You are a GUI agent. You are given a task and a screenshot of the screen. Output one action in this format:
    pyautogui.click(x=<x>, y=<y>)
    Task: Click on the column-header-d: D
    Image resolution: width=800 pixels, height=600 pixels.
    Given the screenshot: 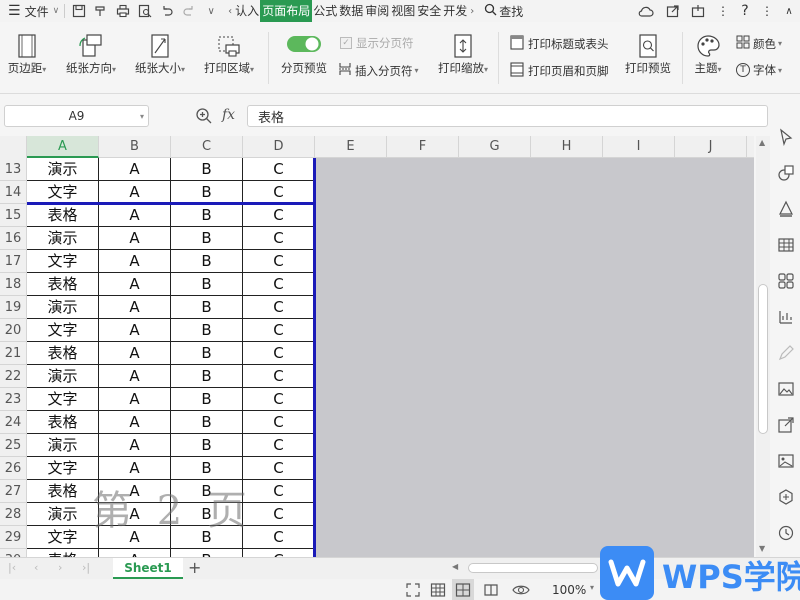 What is the action you would take?
    pyautogui.click(x=279, y=147)
    